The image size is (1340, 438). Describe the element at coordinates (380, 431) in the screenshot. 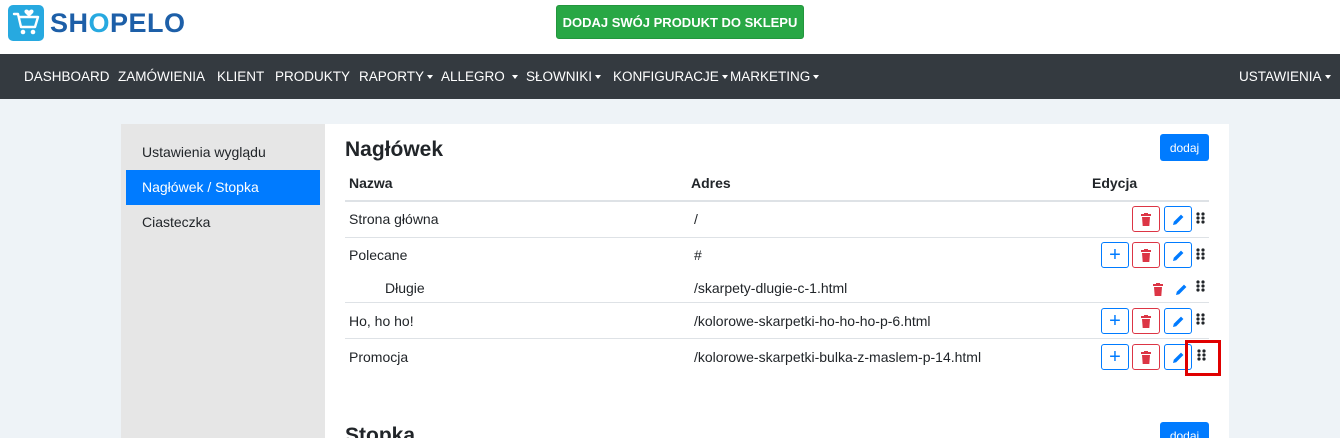

I see `footer-section-title: Stopka` at that location.